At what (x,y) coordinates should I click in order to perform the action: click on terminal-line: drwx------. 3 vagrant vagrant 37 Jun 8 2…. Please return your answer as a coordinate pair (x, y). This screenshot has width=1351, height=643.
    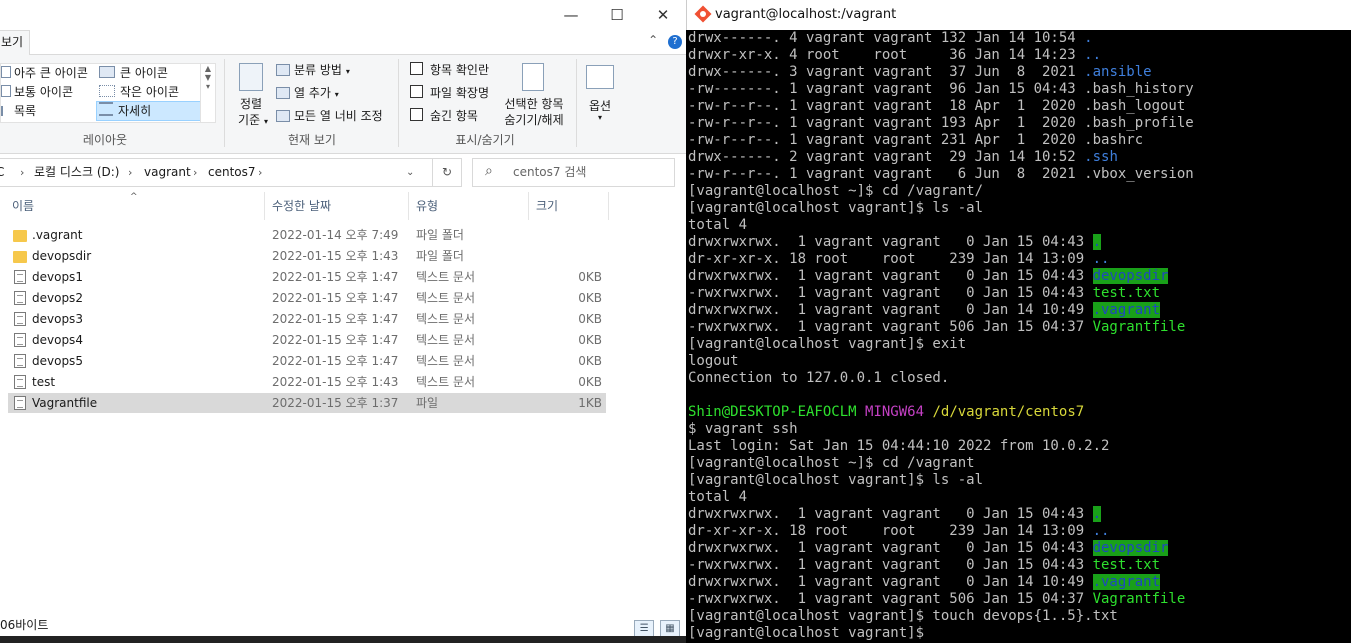
    Looking at the image, I should click on (1018, 72).